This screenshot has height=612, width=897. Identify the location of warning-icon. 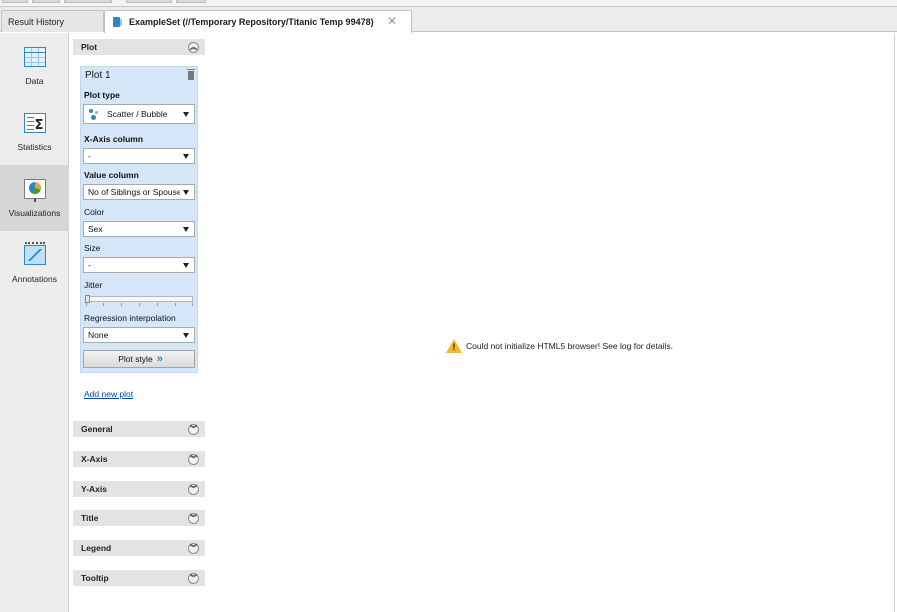
(454, 346).